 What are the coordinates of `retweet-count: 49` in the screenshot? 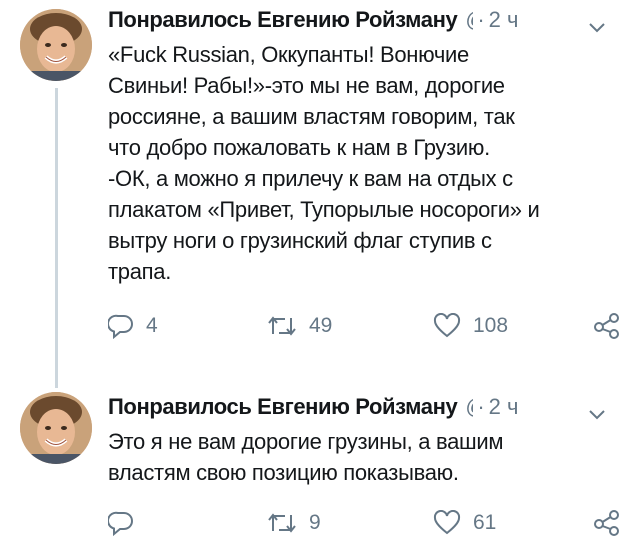 It's located at (321, 325).